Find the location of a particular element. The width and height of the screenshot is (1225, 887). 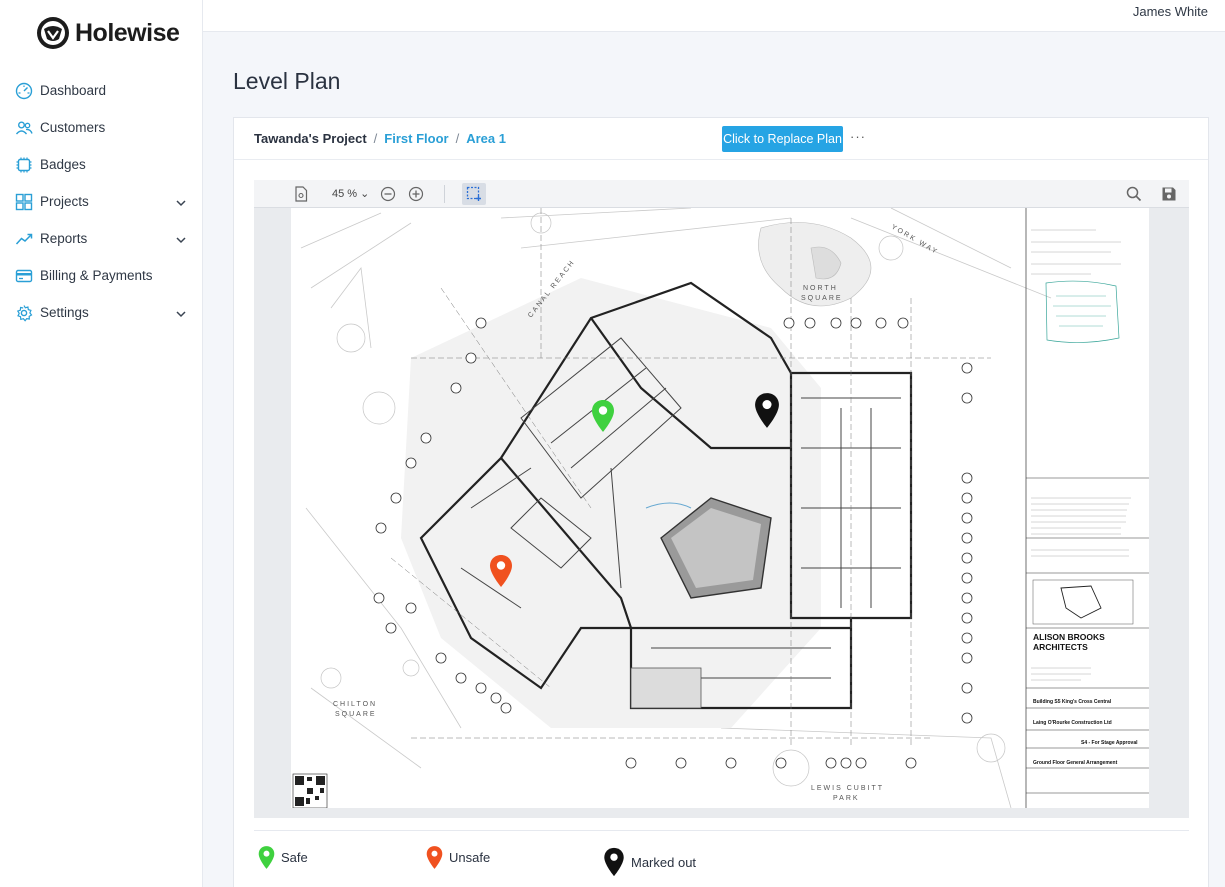

architect-name: ALISON BROOKS is located at coordinates (1069, 637).